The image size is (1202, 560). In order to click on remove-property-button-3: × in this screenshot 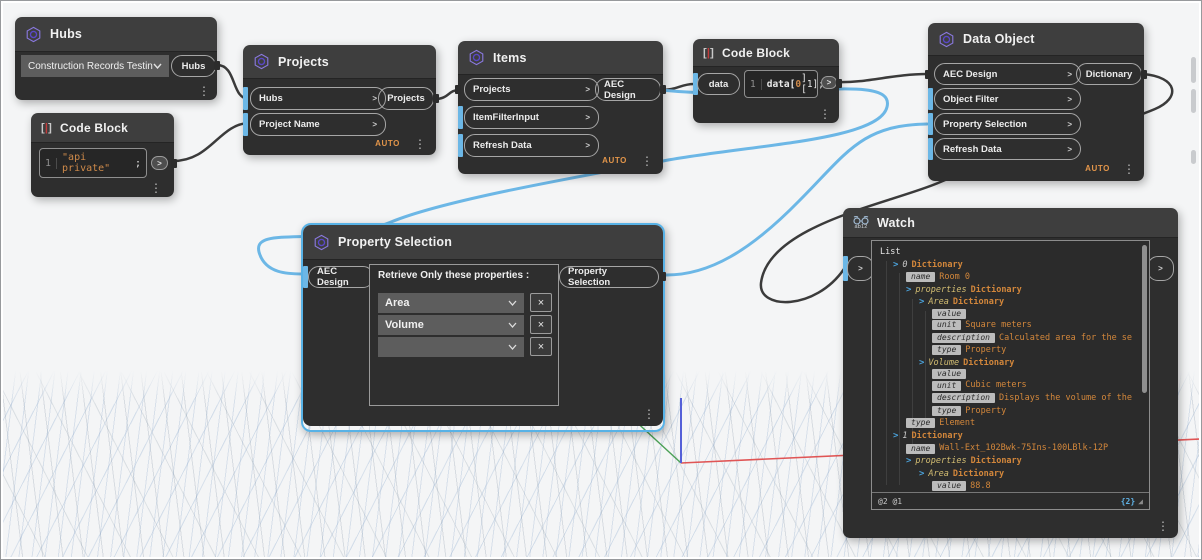, I will do `click(541, 346)`.